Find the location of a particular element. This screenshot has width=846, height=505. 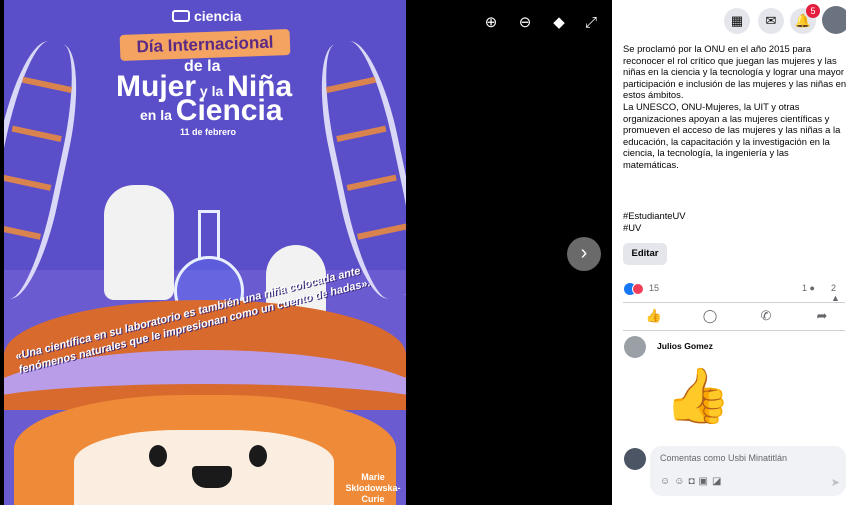

avatar-sticker-icon: ☺ is located at coordinates (667, 481).